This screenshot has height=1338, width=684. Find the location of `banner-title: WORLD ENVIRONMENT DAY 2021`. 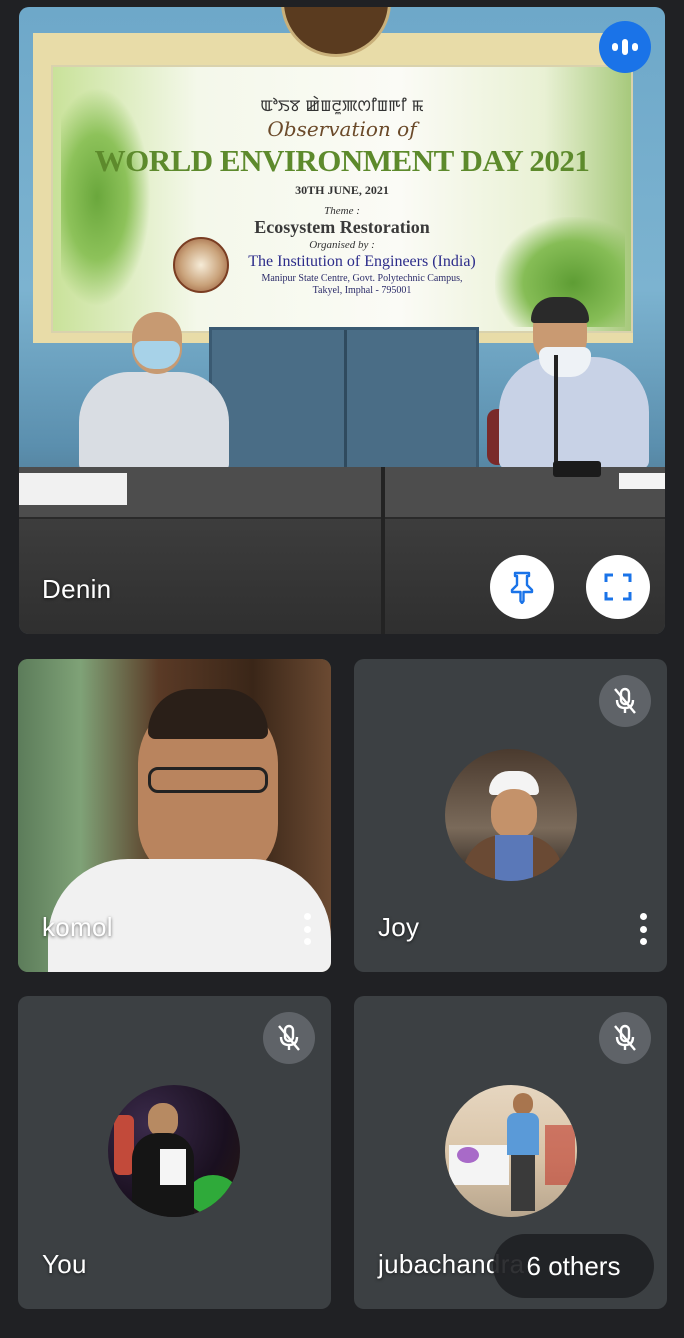

banner-title: WORLD ENVIRONMENT DAY 2021 is located at coordinates (342, 160).